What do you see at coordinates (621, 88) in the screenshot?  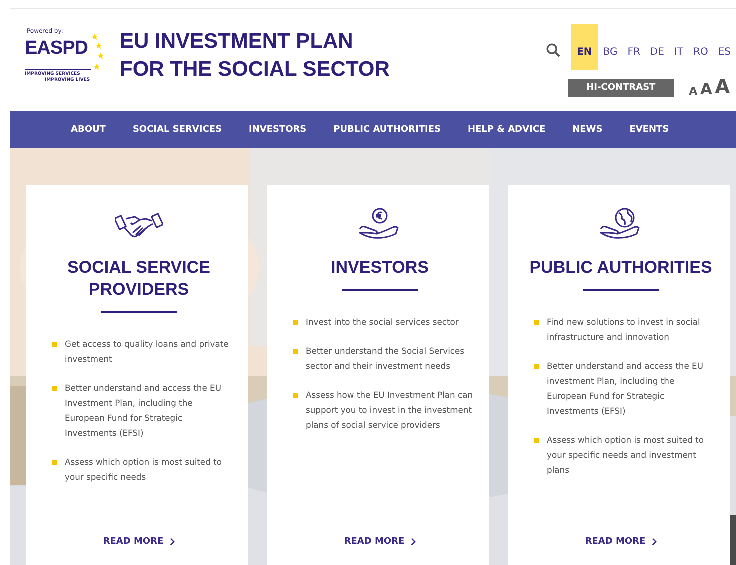 I see `hi-contrast-button: HI-CONTRAST` at bounding box center [621, 88].